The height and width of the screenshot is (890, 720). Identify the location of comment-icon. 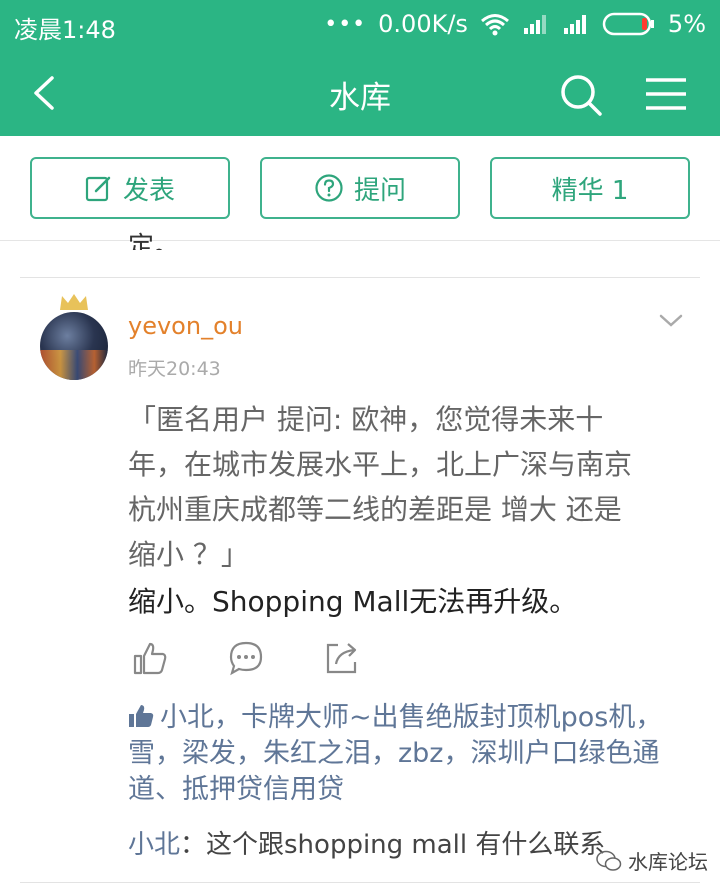
(246, 658).